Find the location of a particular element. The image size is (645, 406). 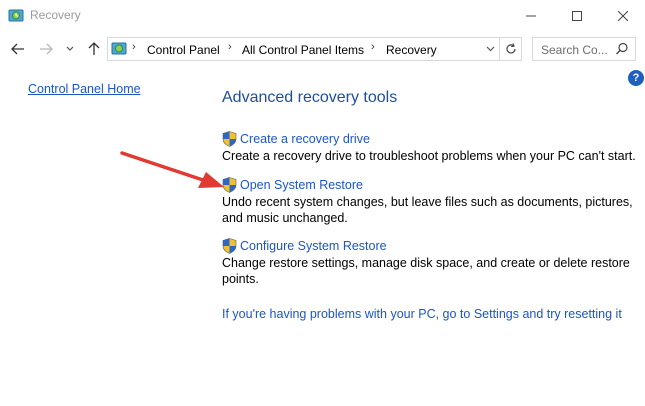

tool-label: Configure System Restore is located at coordinates (313, 246).